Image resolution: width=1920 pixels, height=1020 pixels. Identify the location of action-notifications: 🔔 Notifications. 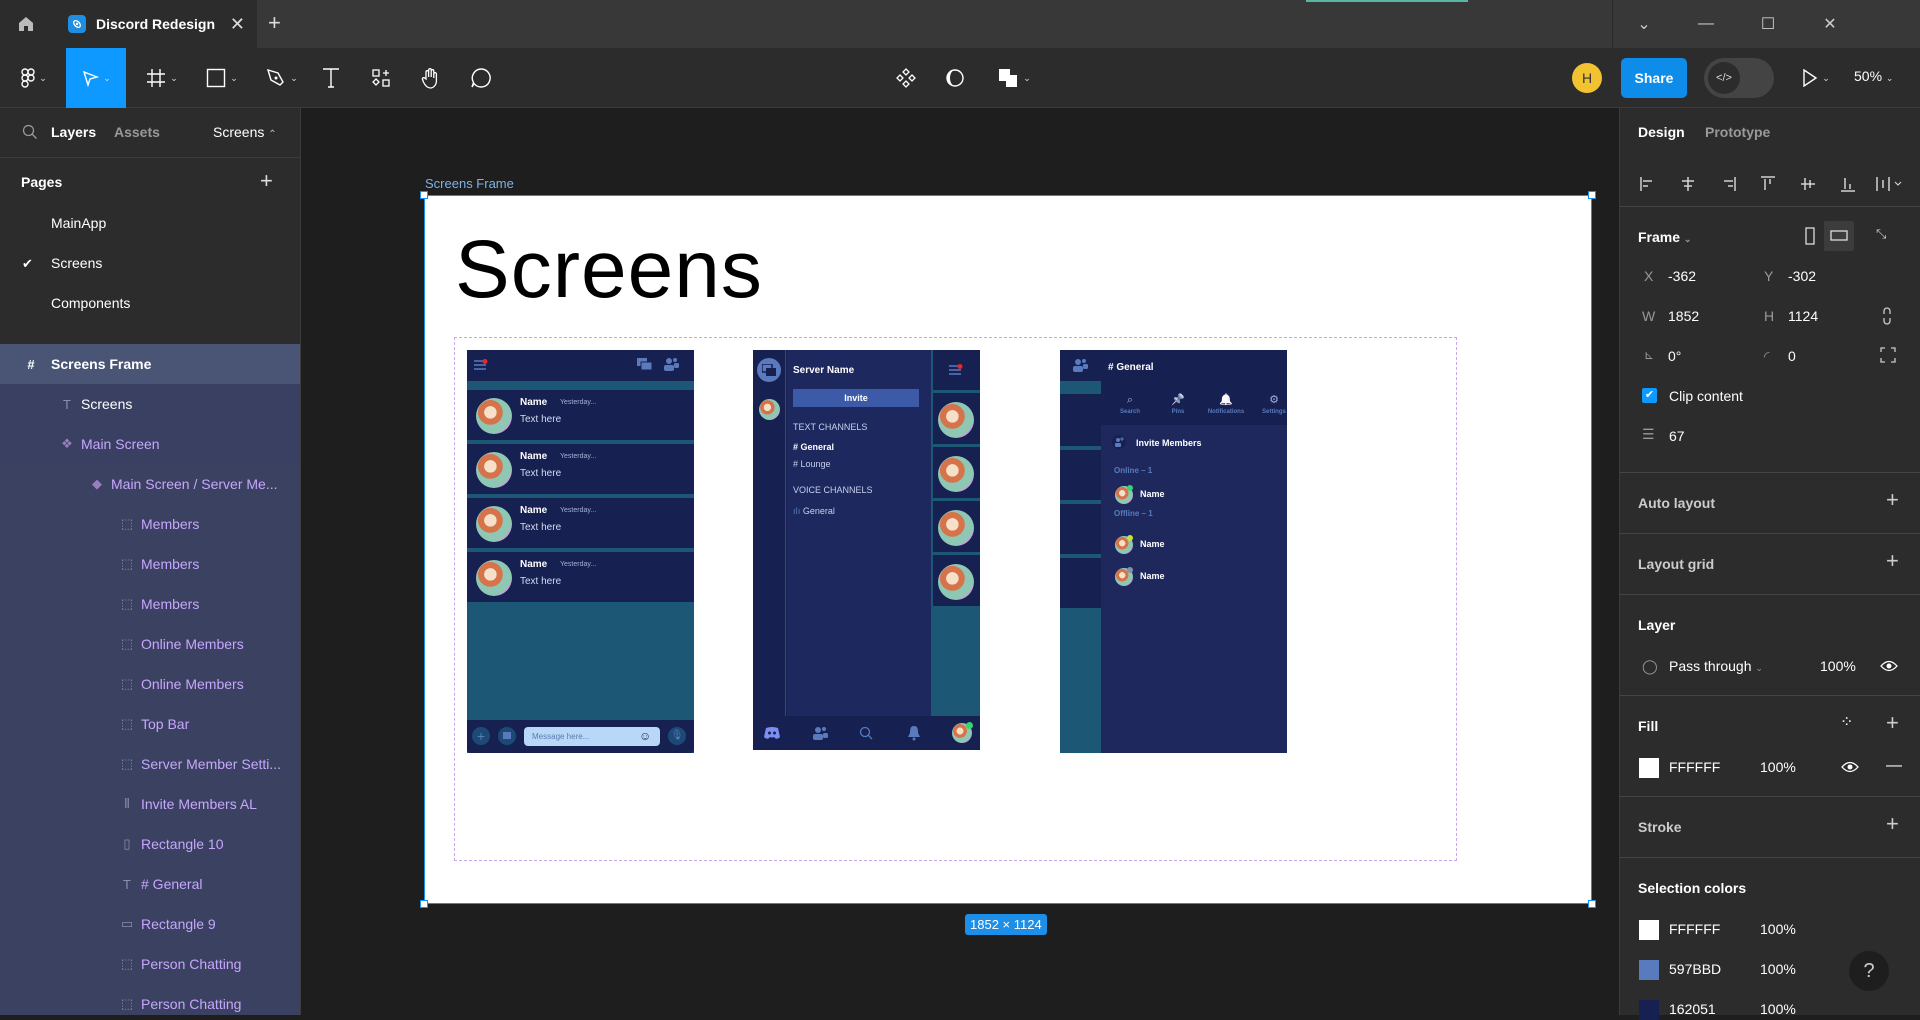
(1226, 407).